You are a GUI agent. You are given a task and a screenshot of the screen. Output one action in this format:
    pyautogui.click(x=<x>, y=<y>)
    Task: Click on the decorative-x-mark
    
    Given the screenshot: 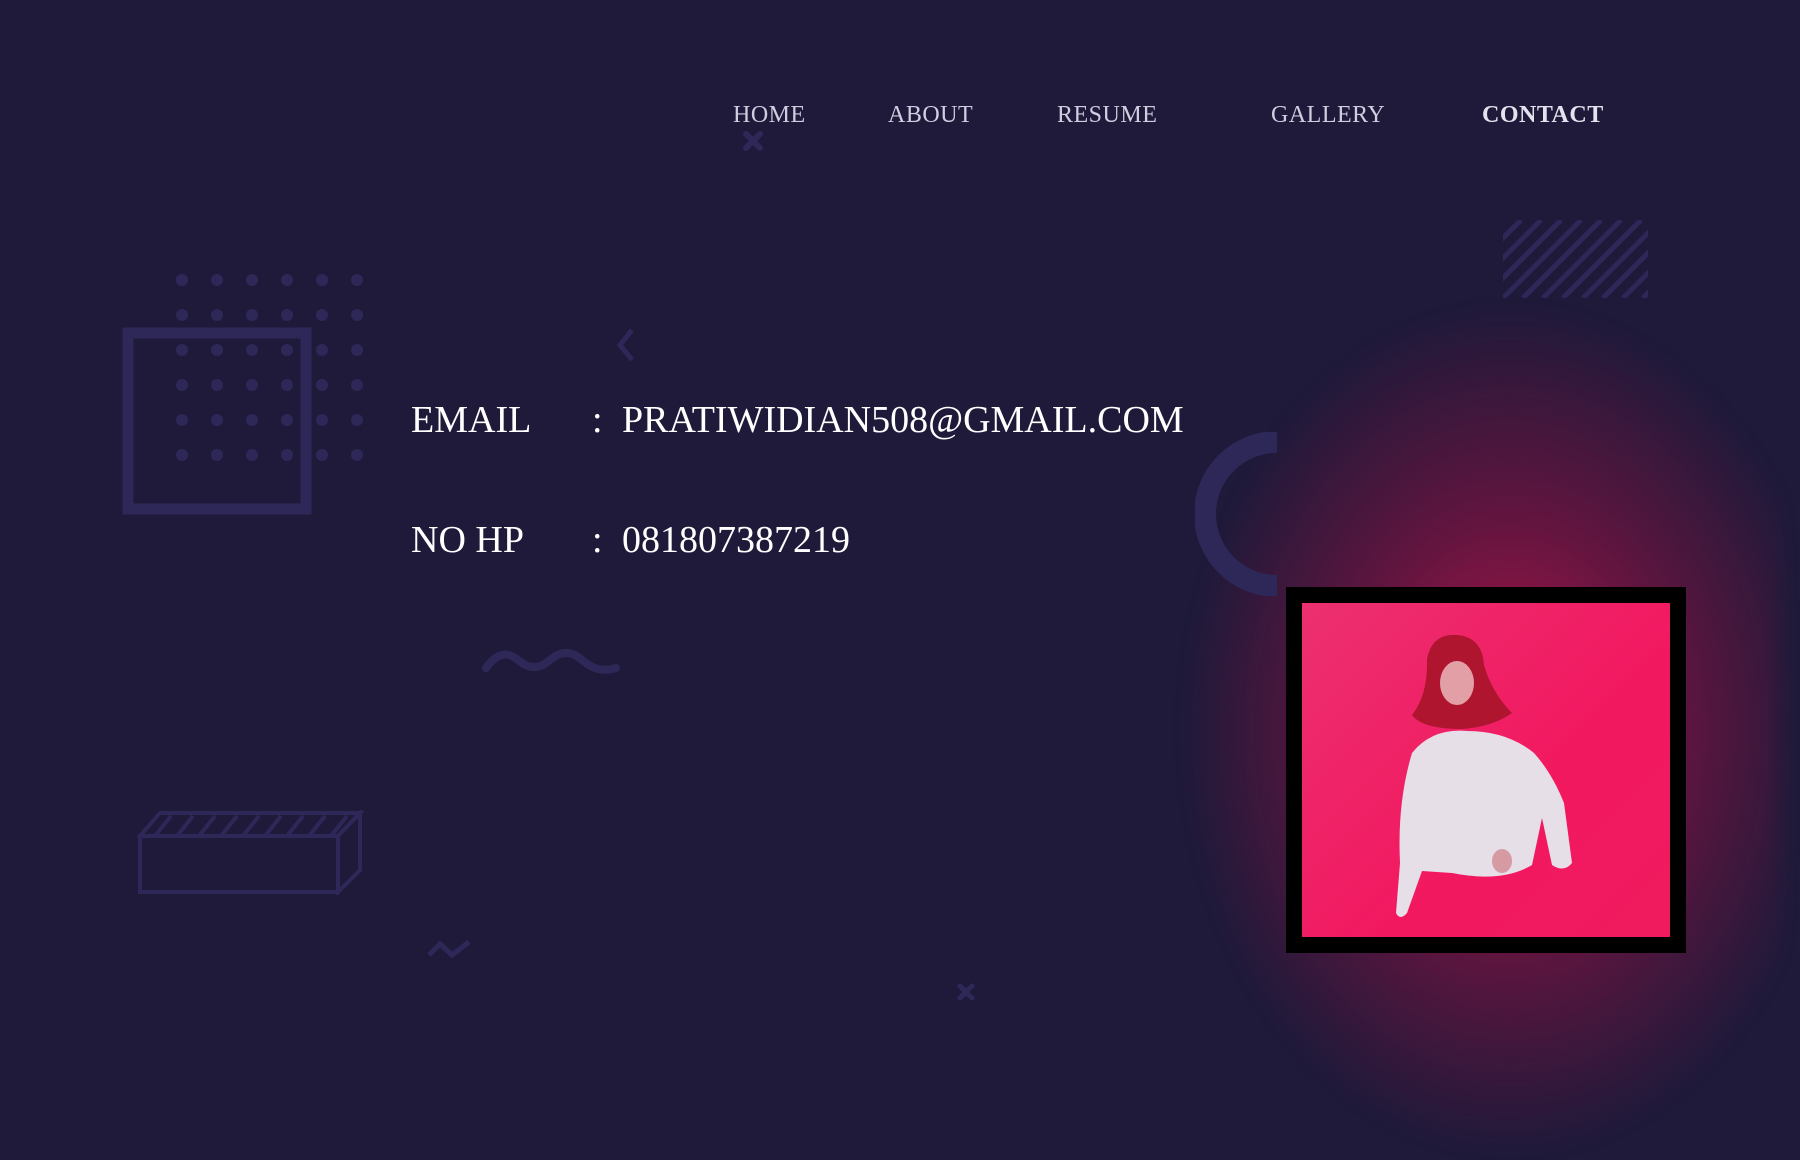 What is the action you would take?
    pyautogui.click(x=966, y=992)
    